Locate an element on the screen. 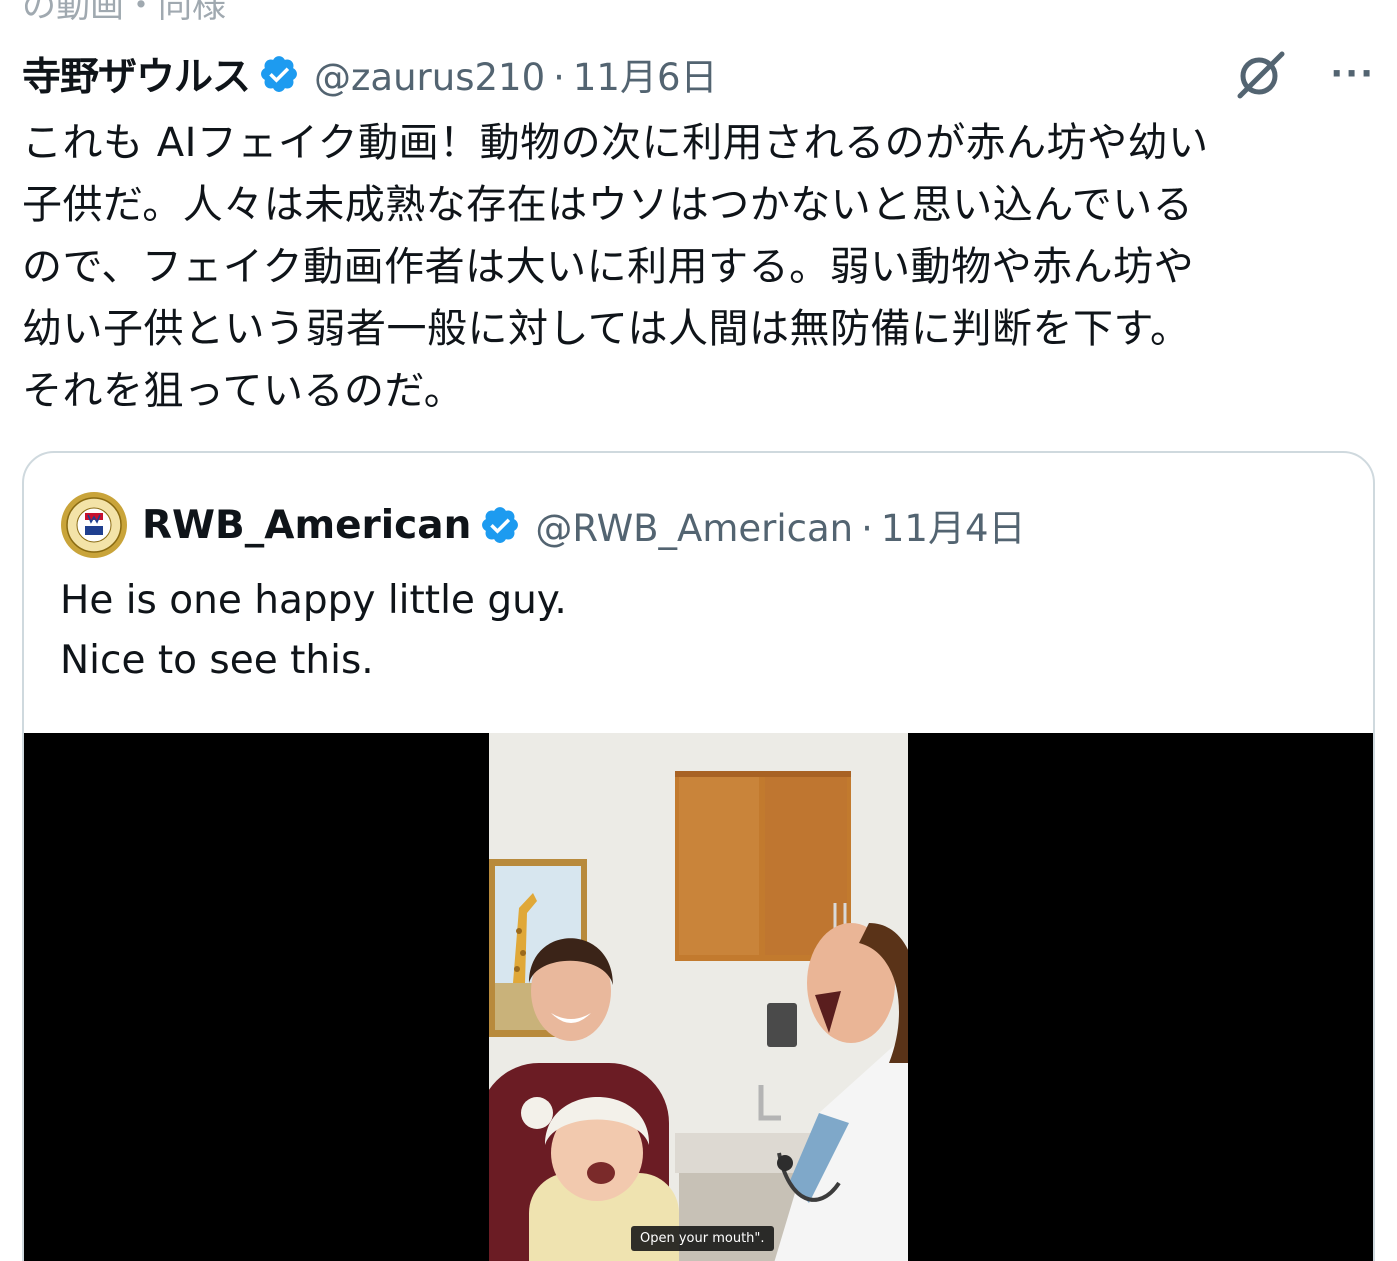 This screenshot has height=1261, width=1397. author-name: 寺野ザウルス is located at coordinates (136, 74).